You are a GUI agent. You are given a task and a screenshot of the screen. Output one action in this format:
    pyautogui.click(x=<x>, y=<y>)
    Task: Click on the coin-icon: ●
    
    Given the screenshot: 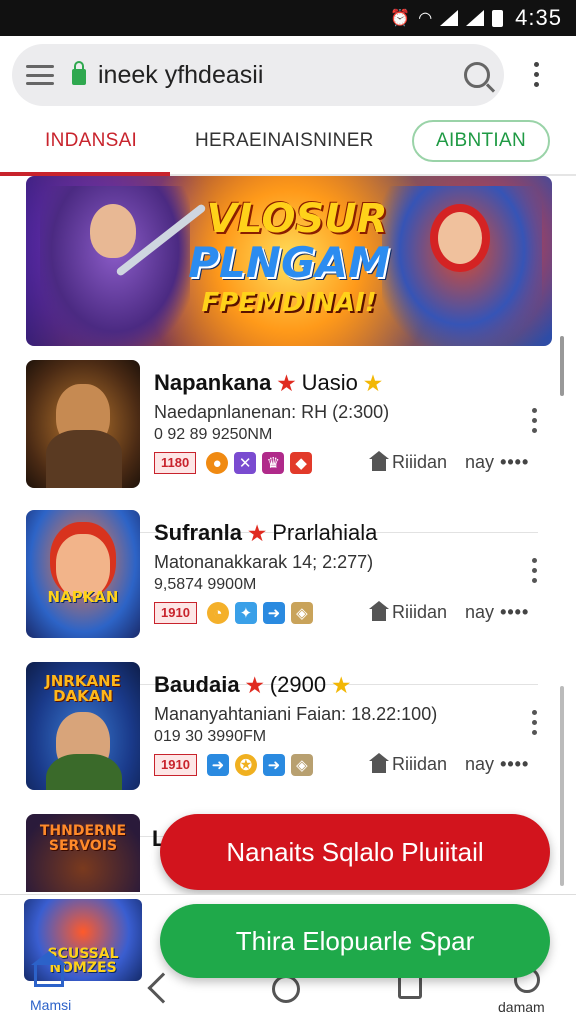 What is the action you would take?
    pyautogui.click(x=217, y=463)
    